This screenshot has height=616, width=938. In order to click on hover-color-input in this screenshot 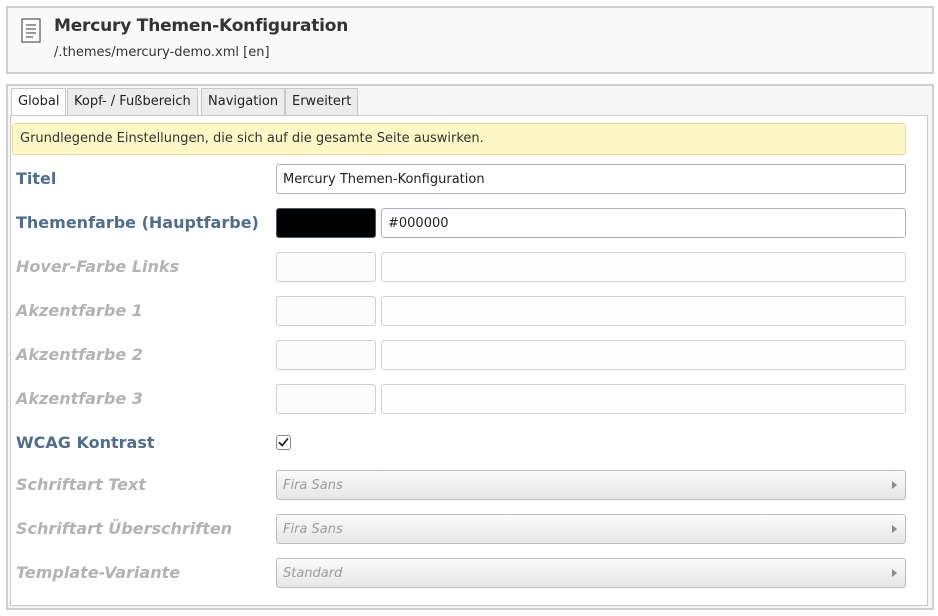, I will do `click(643, 267)`.